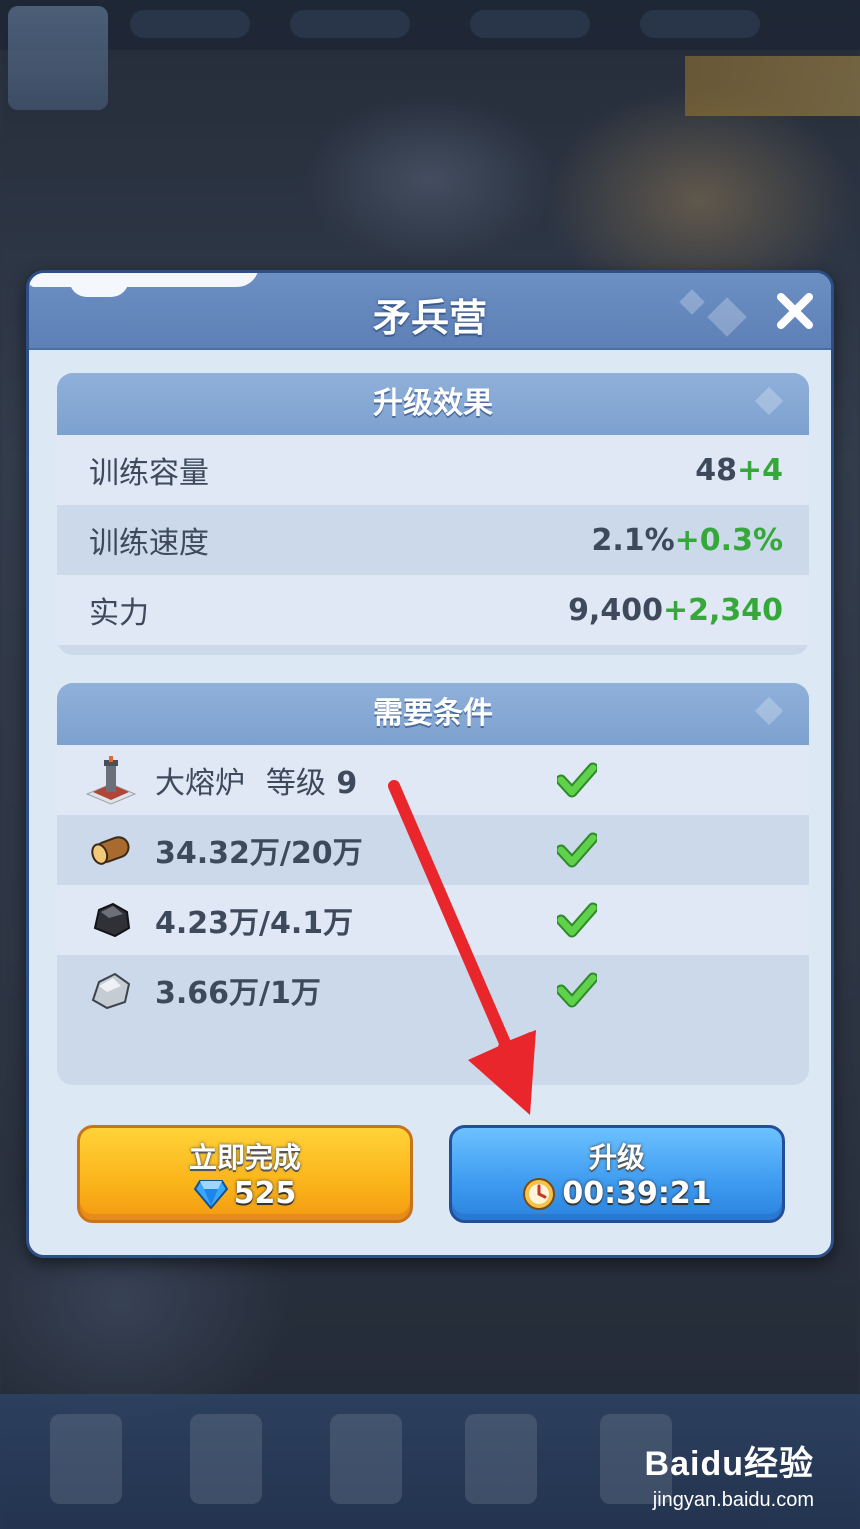 The image size is (860, 1529). What do you see at coordinates (728, 540) in the screenshot?
I see `effect-bonus: +0.3%` at bounding box center [728, 540].